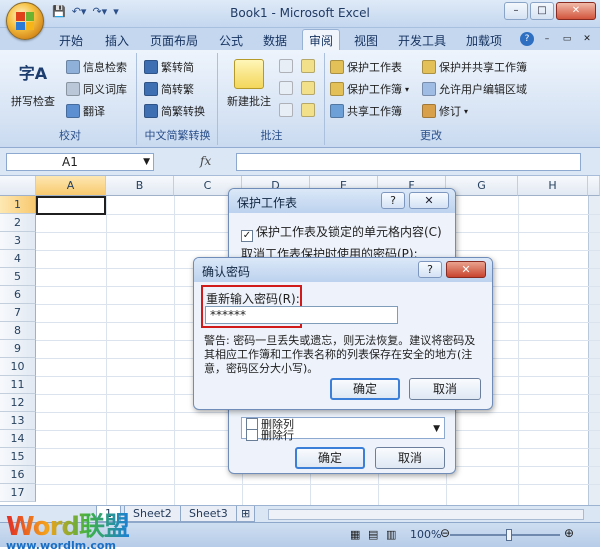  What do you see at coordinates (445, 533) in the screenshot?
I see `zoom-out-icon: ⊖` at bounding box center [445, 533].